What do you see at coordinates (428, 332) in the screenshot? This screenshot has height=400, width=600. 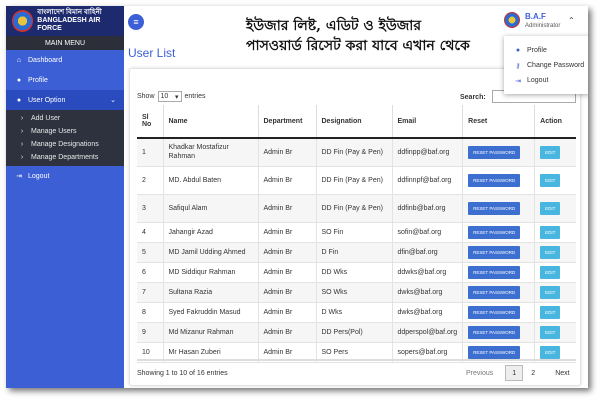 I see `cell-email: ddperspol@baf.org` at bounding box center [428, 332].